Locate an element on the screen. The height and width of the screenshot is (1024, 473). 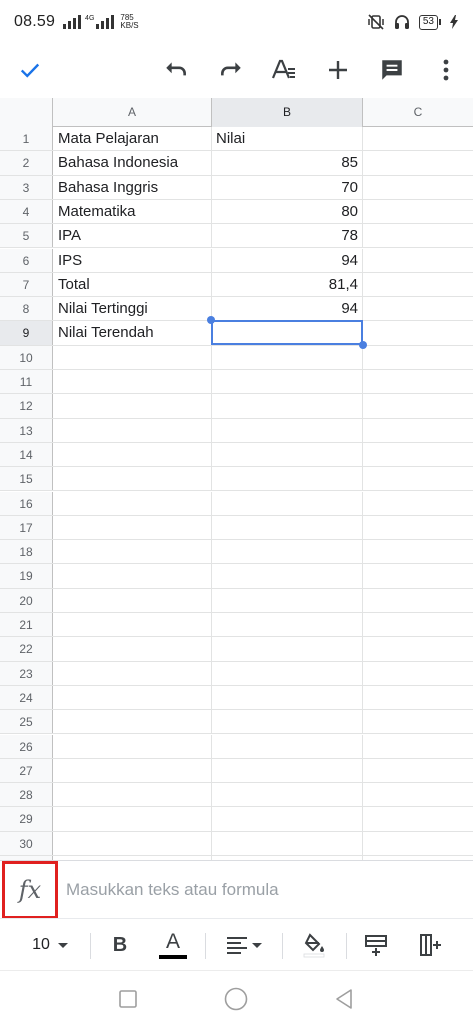
row-header: 20 is located at coordinates (26, 600).